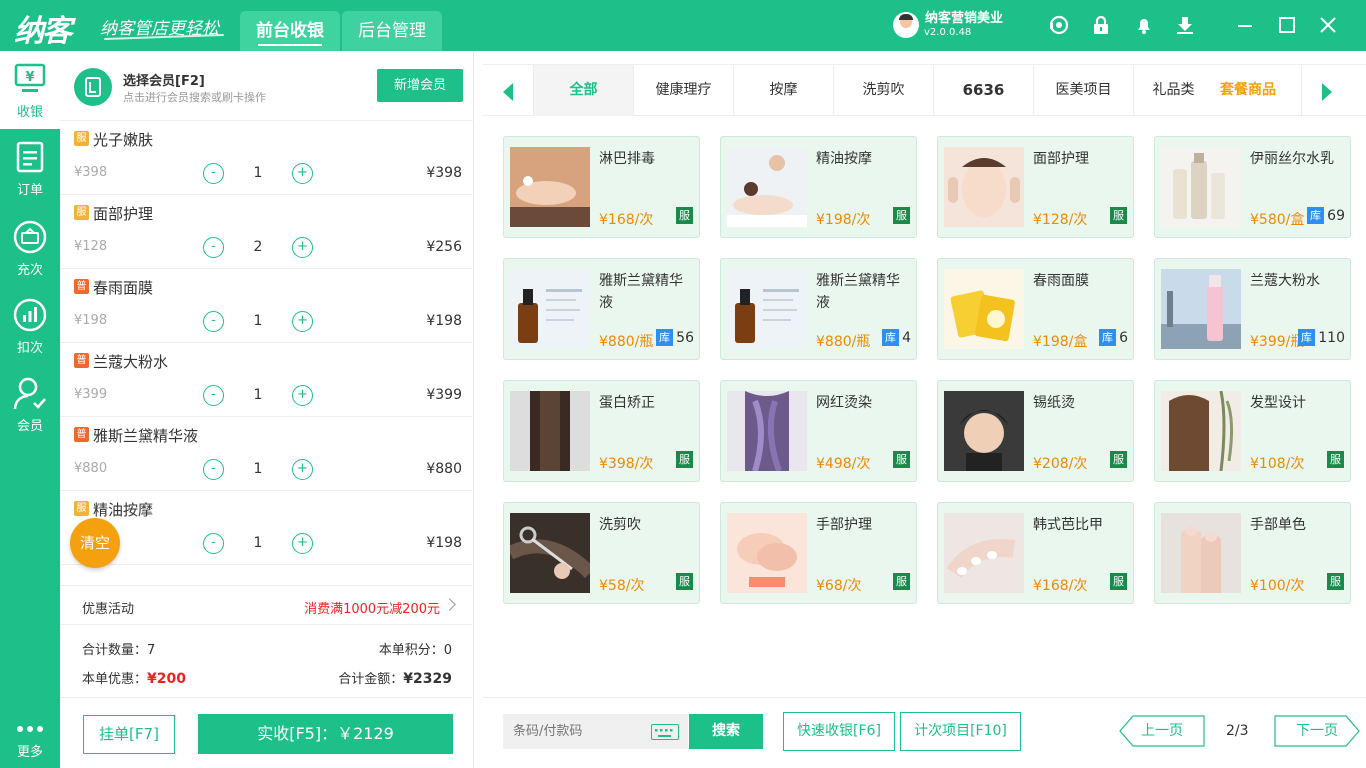 The width and height of the screenshot is (1366, 768). What do you see at coordinates (447, 650) in the screenshot?
I see `points-value: 0` at bounding box center [447, 650].